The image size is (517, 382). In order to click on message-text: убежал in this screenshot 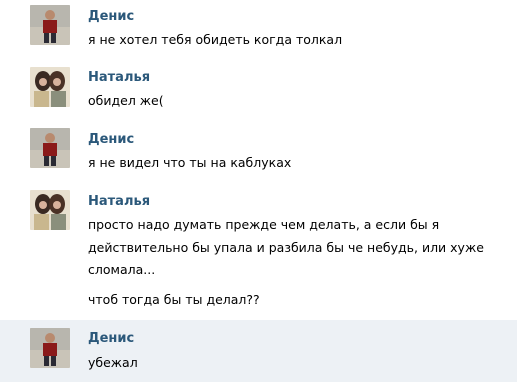, I will do `click(113, 362)`.